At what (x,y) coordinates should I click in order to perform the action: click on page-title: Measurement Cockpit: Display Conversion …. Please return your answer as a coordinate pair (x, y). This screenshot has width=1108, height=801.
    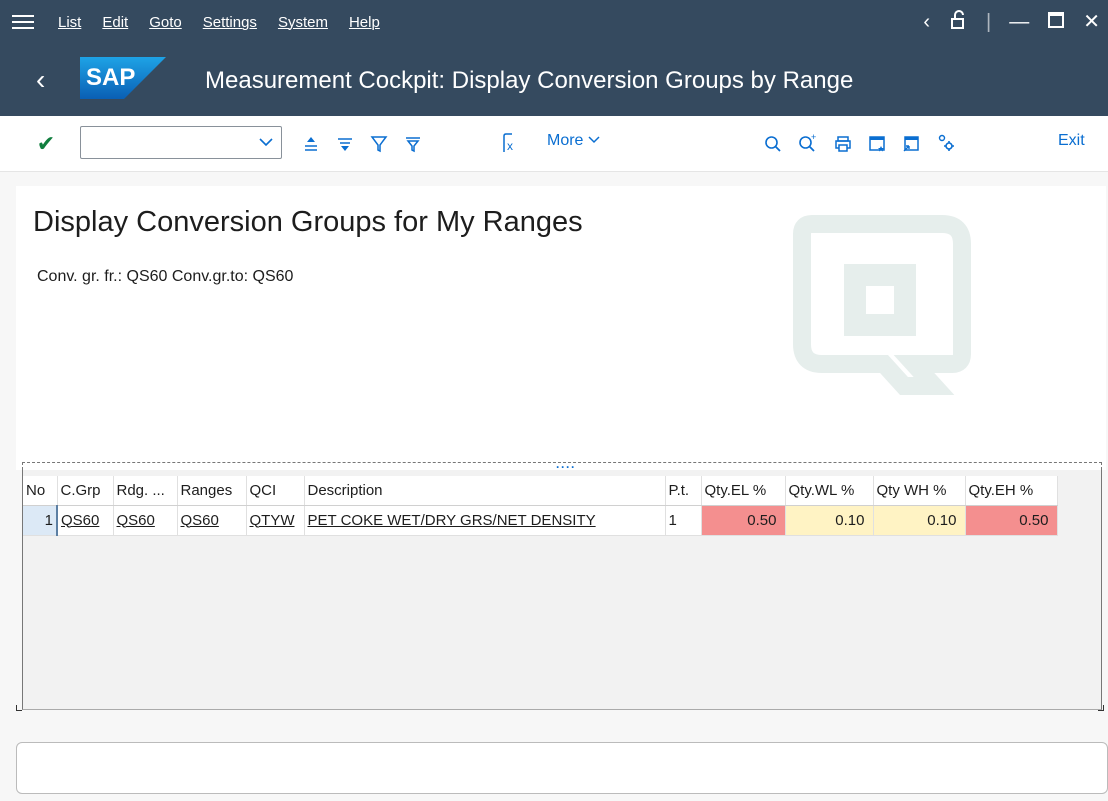
    Looking at the image, I should click on (529, 80).